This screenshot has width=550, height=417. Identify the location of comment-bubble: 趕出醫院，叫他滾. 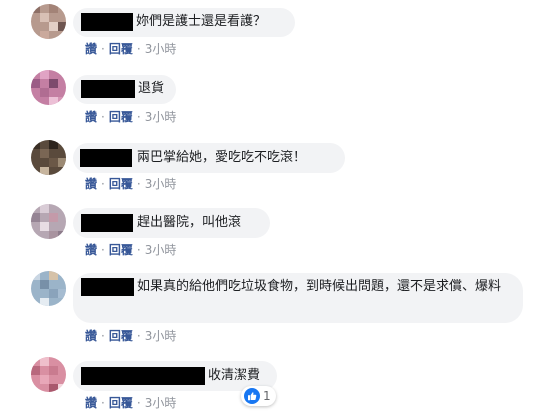
(171, 223).